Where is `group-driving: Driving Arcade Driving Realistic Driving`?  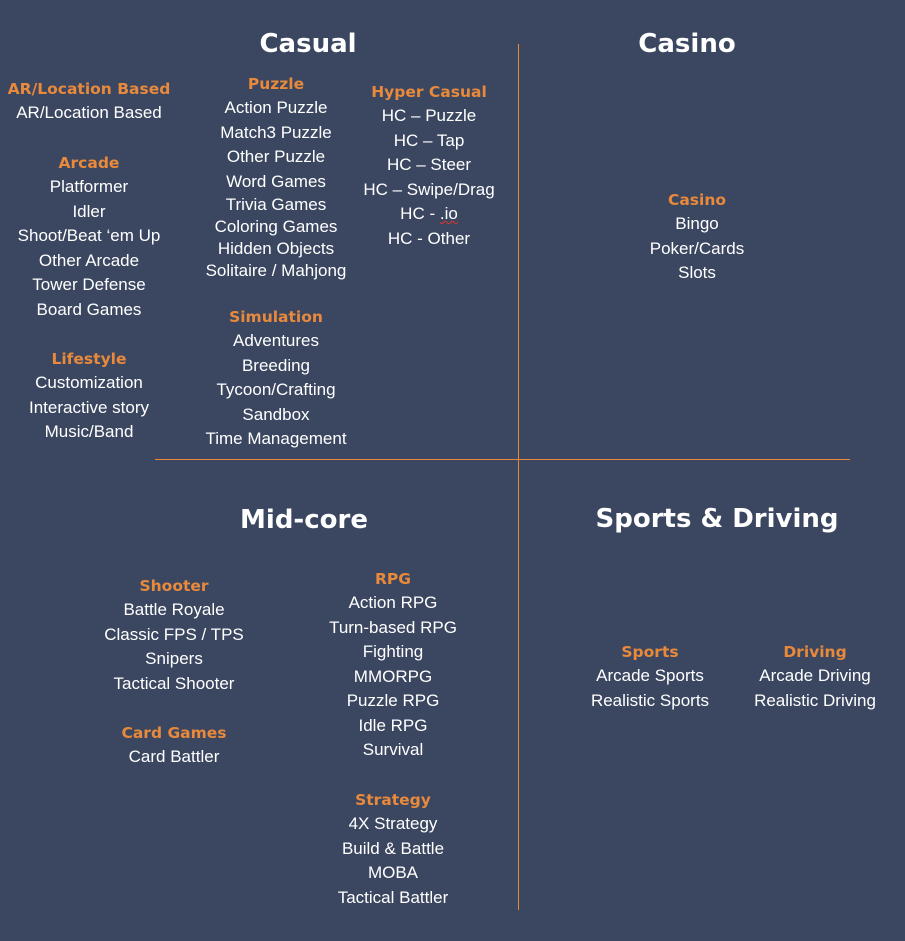
group-driving: Driving Arcade Driving Realistic Driving is located at coordinates (815, 676).